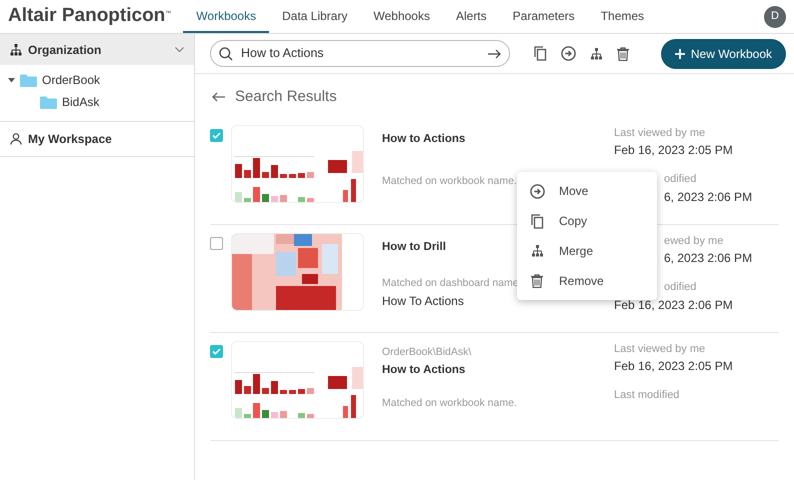 The image size is (794, 480). What do you see at coordinates (226, 53) in the screenshot?
I see `search-icon` at bounding box center [226, 53].